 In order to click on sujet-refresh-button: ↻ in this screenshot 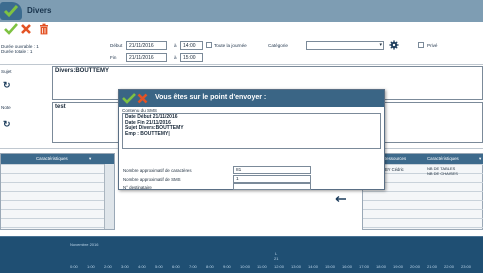, I will do `click(7, 85)`.